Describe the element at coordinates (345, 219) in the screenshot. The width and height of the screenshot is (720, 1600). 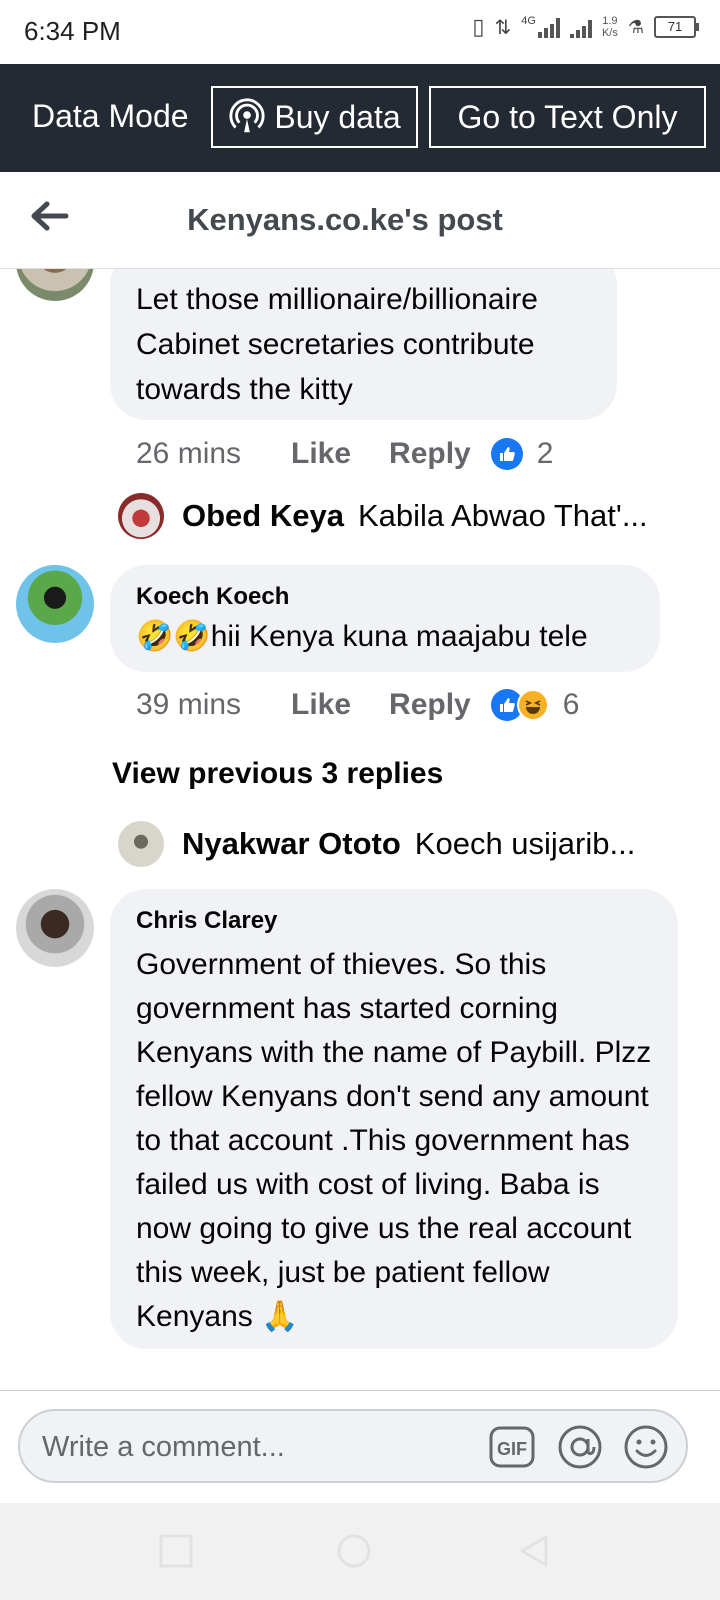
I see `page-title: Kenyans.co.ke's post` at that location.